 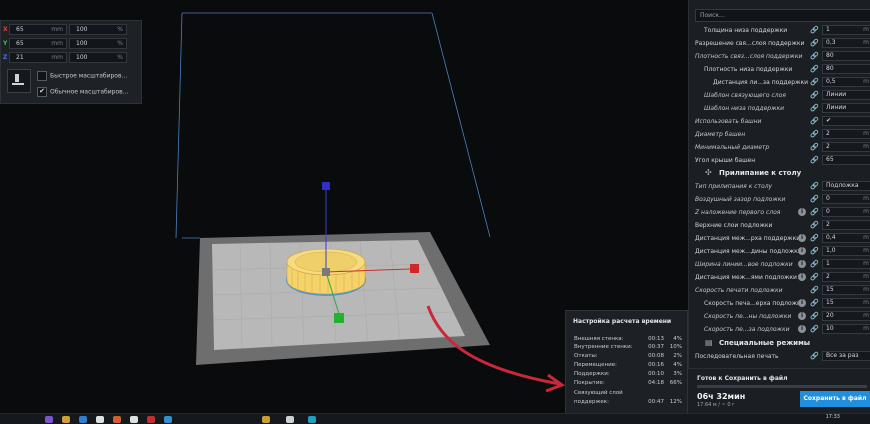 I want to click on setting-row: Шаблон низа поддержки 🔗 Линии, so click(x=779, y=108).